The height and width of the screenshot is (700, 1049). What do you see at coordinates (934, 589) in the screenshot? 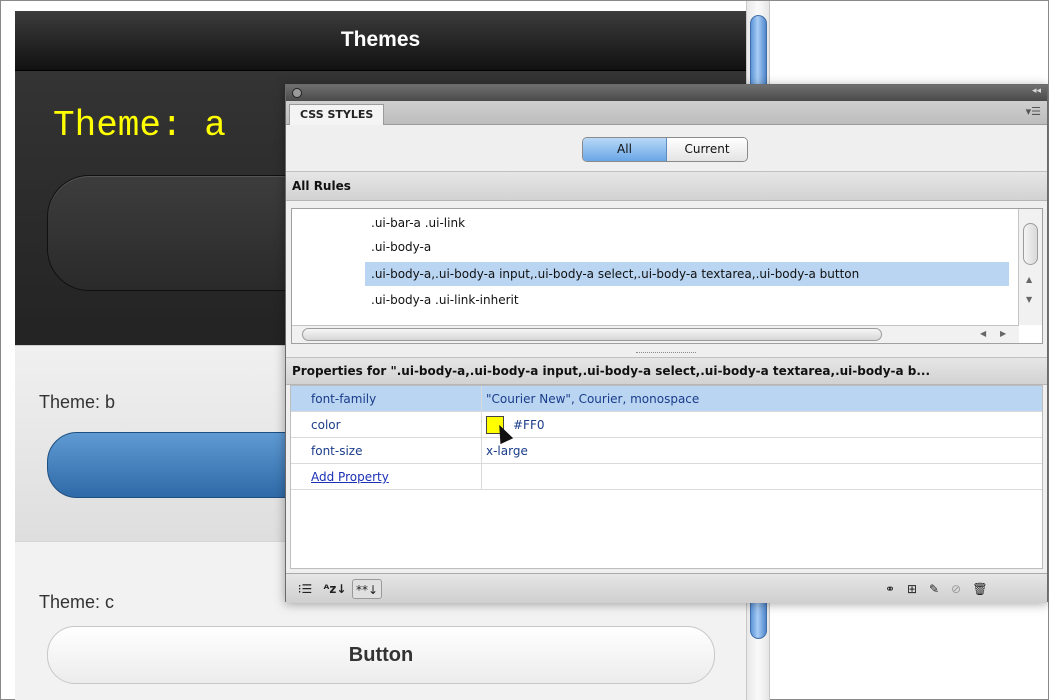
I see `edit-rule-icon: ✎` at bounding box center [934, 589].